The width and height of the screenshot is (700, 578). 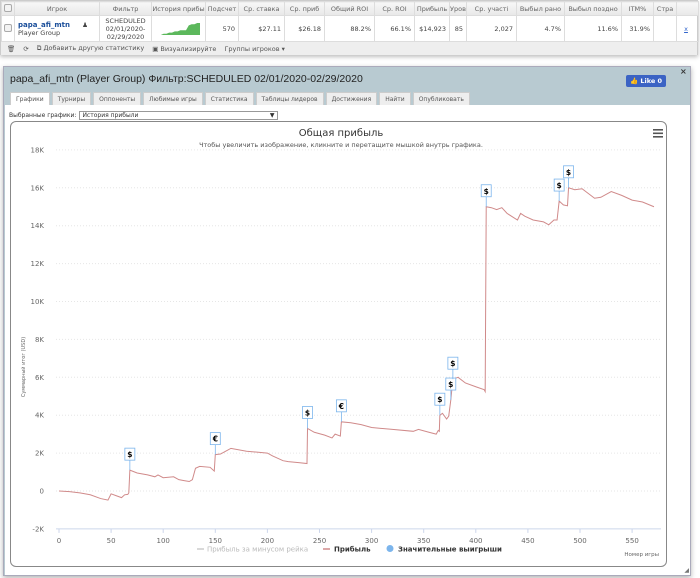 I want to click on close-panel-button: ×, so click(x=683, y=71).